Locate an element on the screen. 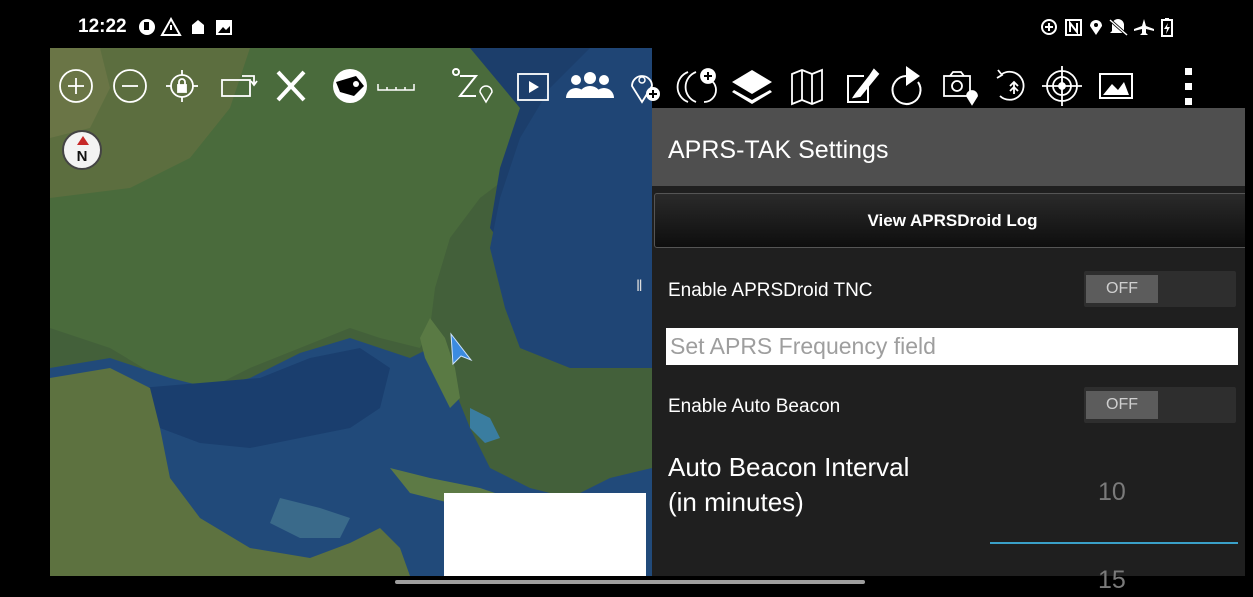 Image resolution: width=1253 pixels, height=597 pixels. status-left-icon-row is located at coordinates (185, 26).